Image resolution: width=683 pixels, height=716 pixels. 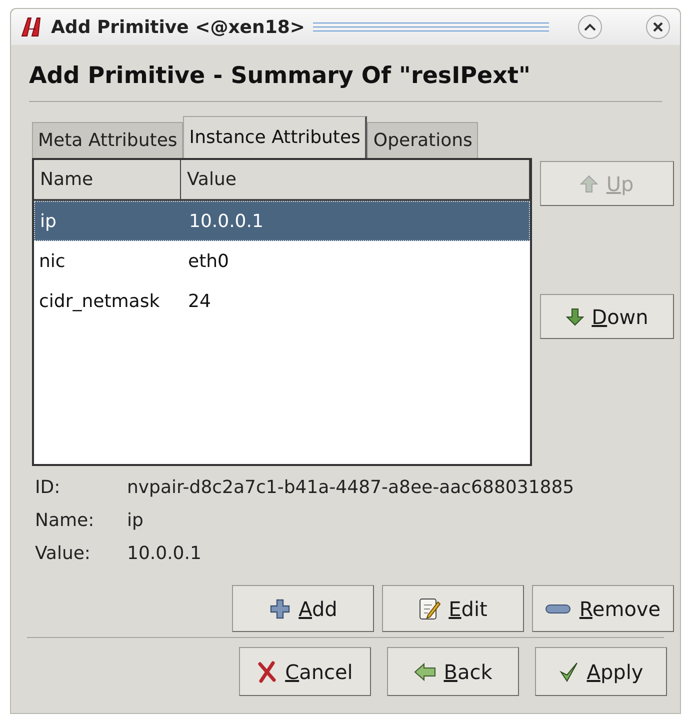 What do you see at coordinates (164, 554) in the screenshot?
I see `detail-value: 10.0.0.1` at bounding box center [164, 554].